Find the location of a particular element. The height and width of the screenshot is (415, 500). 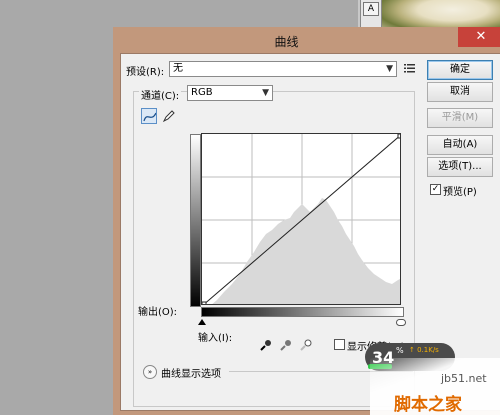

smooth-button: 平滑(M) is located at coordinates (460, 118).